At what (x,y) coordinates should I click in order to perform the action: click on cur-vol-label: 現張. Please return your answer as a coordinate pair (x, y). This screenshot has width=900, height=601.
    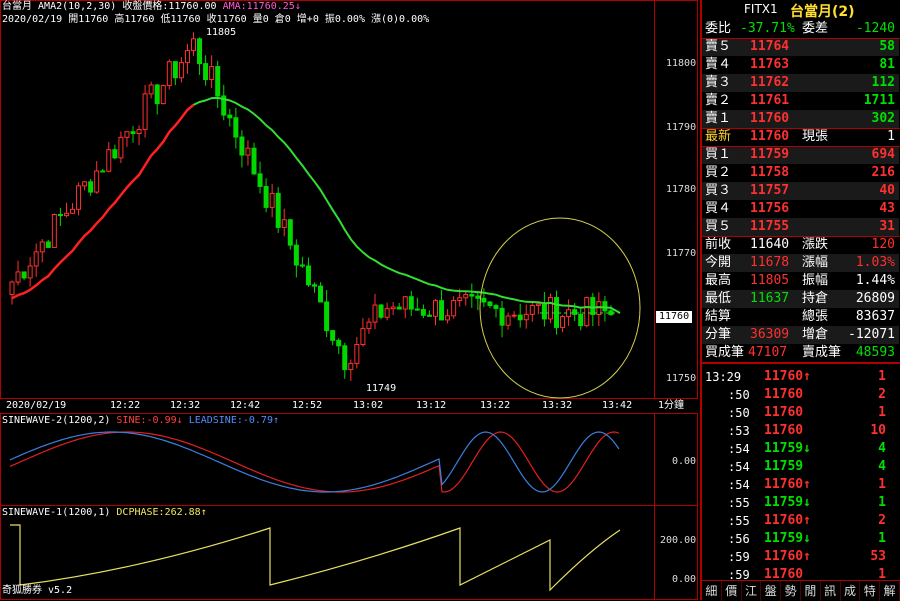
    Looking at the image, I should click on (815, 136).